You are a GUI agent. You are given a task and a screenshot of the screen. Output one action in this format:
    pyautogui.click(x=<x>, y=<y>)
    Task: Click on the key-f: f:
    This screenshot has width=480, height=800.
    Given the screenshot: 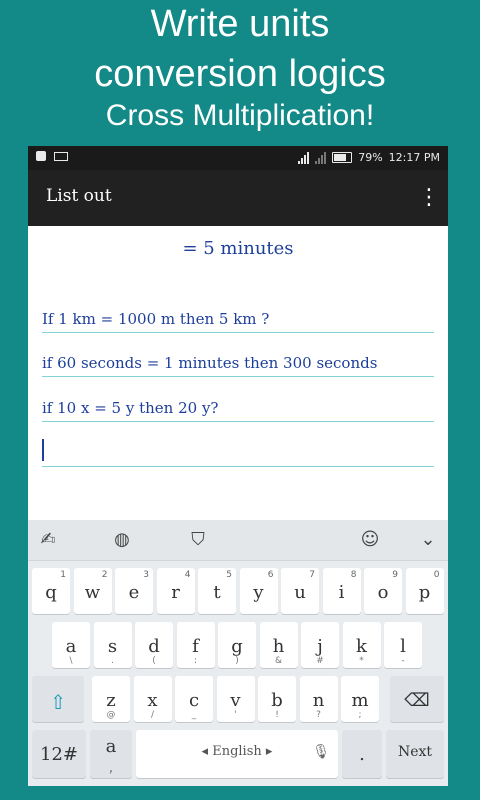 What is the action you would take?
    pyautogui.click(x=195, y=645)
    